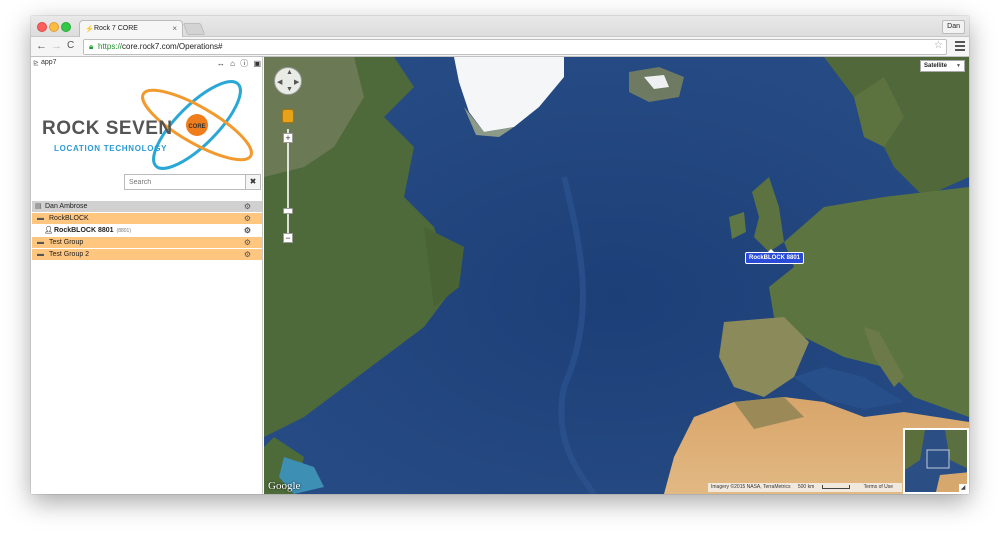 The width and height of the screenshot is (1000, 540). Describe the element at coordinates (289, 72) in the screenshot. I see `pan-up-icon: ▲` at that location.